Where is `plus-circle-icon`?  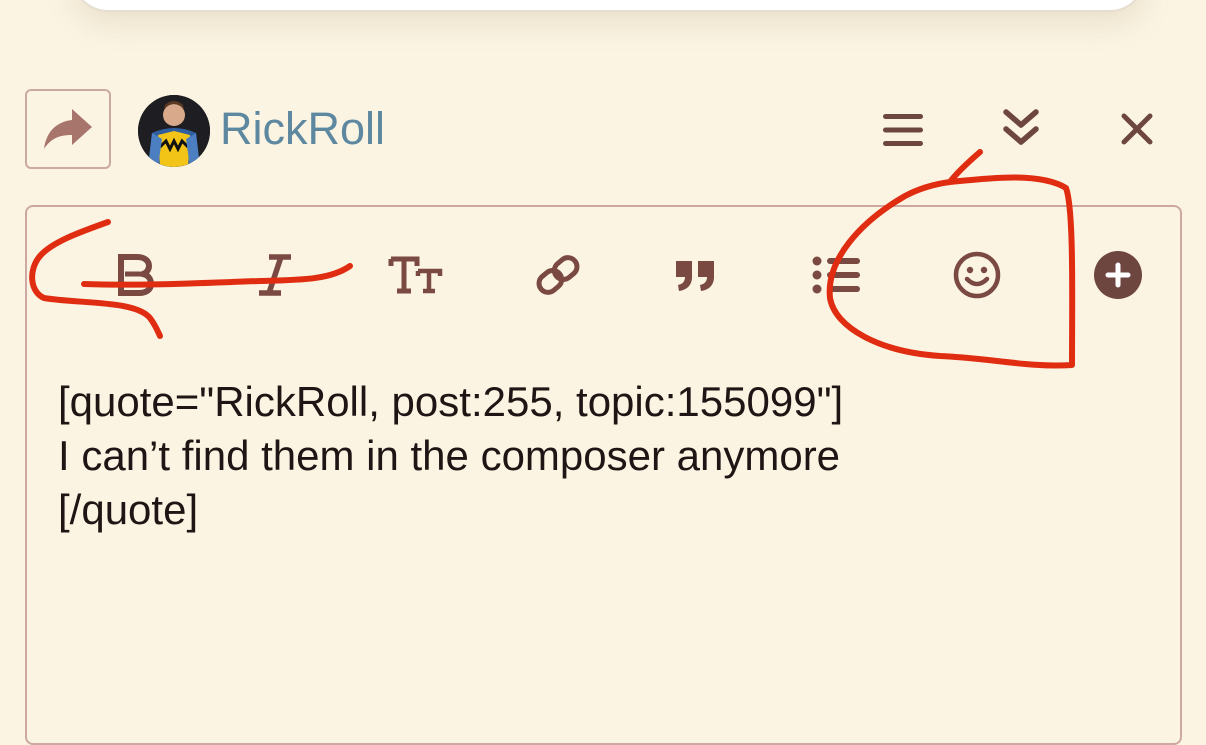 plus-circle-icon is located at coordinates (1118, 275).